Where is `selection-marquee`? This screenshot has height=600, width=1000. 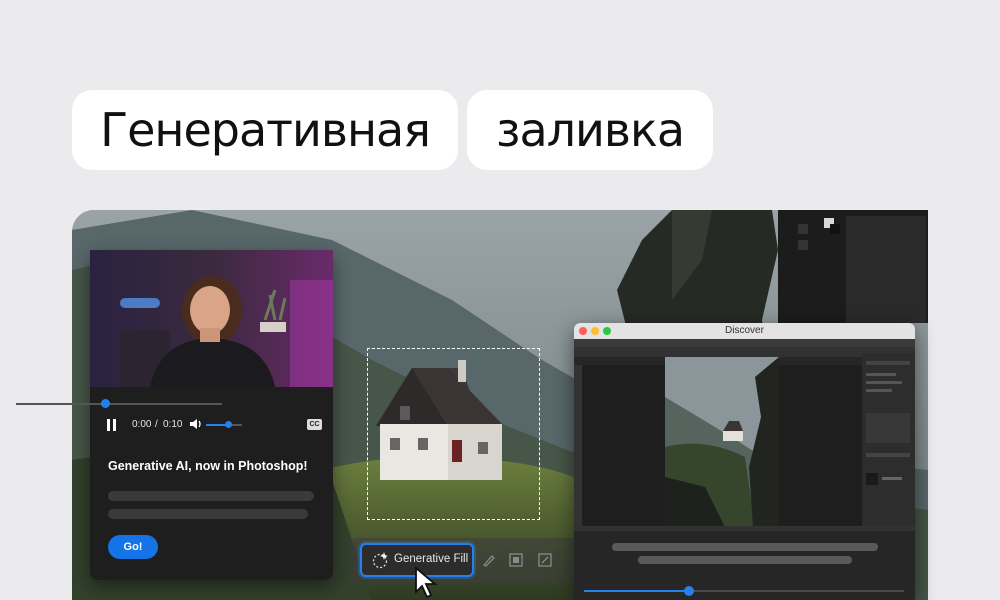 selection-marquee is located at coordinates (453, 434).